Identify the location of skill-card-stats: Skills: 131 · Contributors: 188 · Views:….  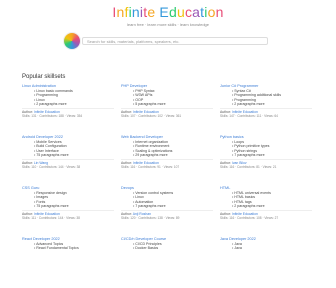
(52, 116).